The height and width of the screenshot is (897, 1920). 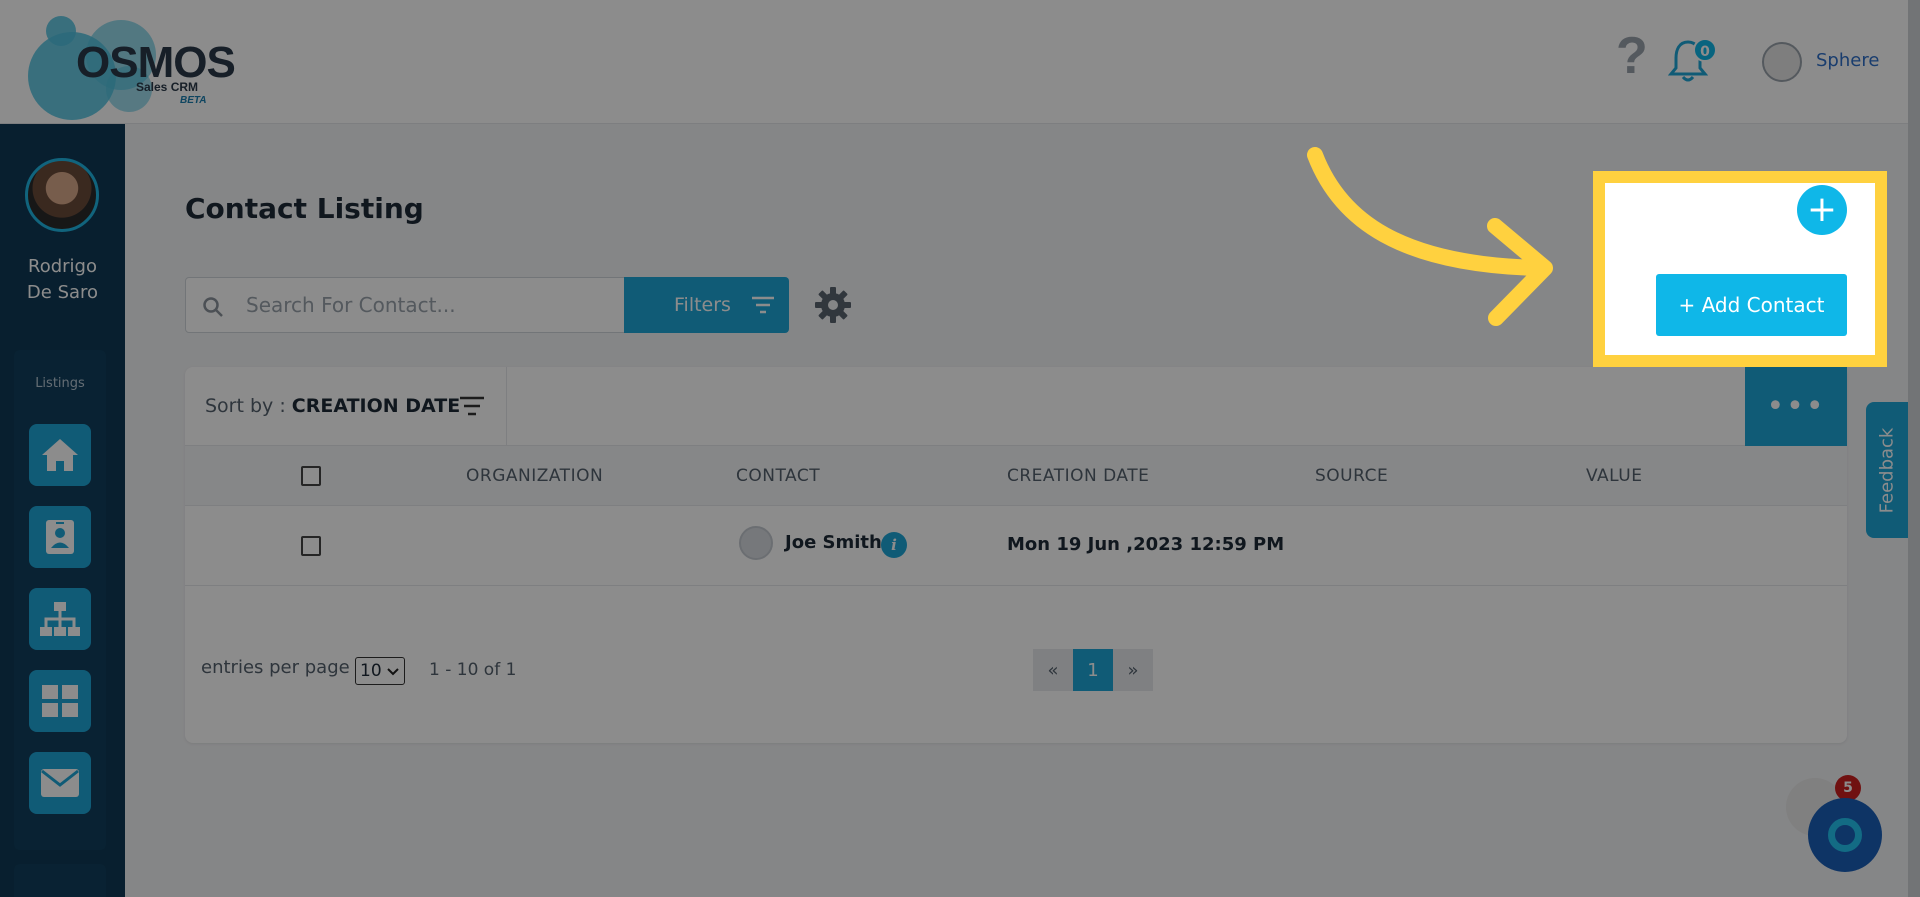 I want to click on add-circle-button: +, so click(x=1822, y=210).